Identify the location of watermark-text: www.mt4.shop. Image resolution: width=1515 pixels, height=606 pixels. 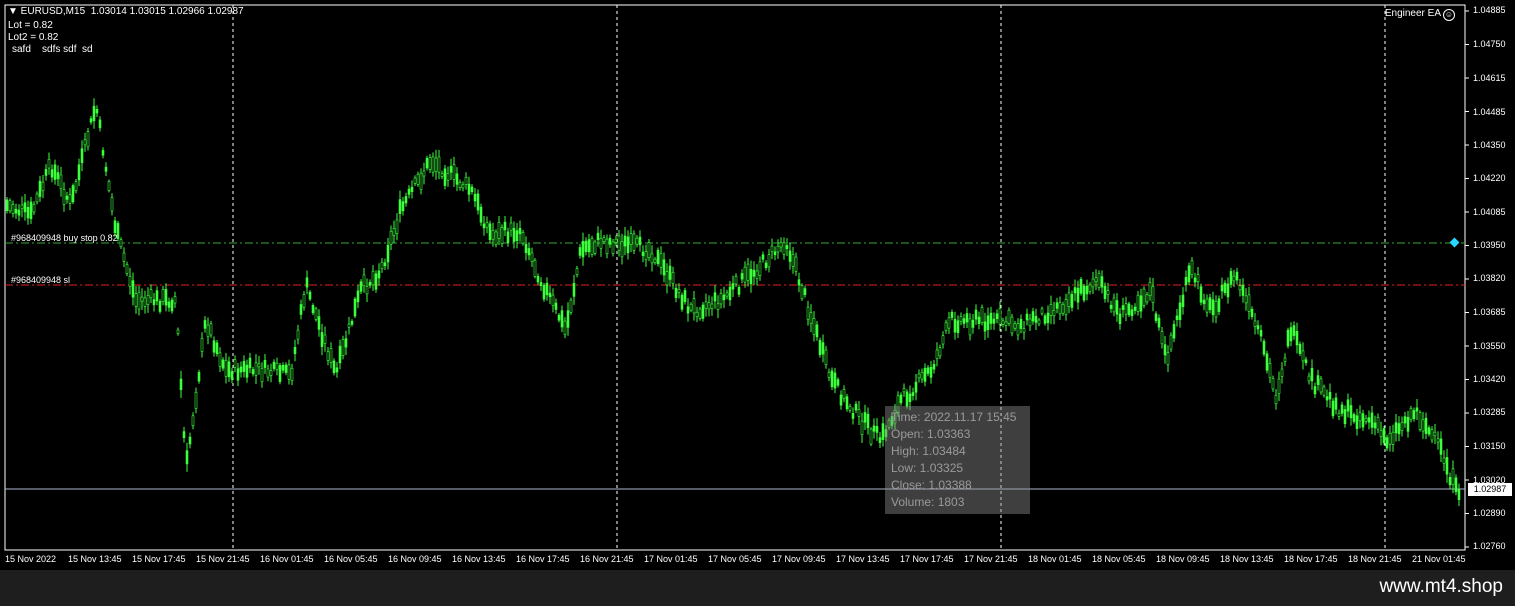
(1441, 586).